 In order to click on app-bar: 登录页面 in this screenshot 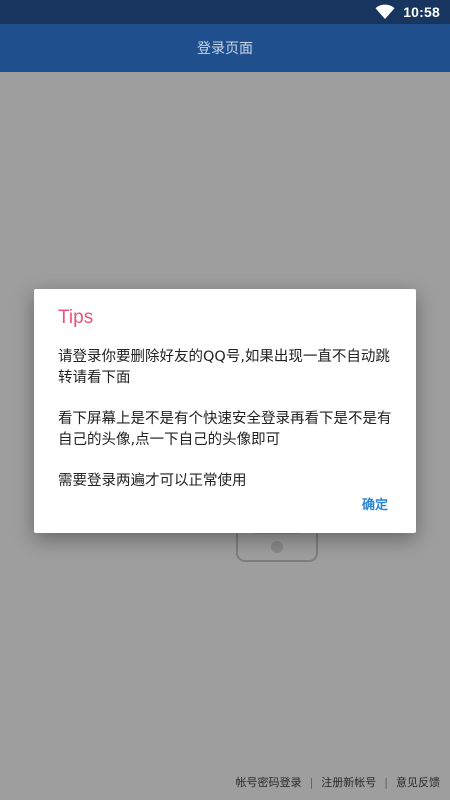, I will do `click(225, 48)`.